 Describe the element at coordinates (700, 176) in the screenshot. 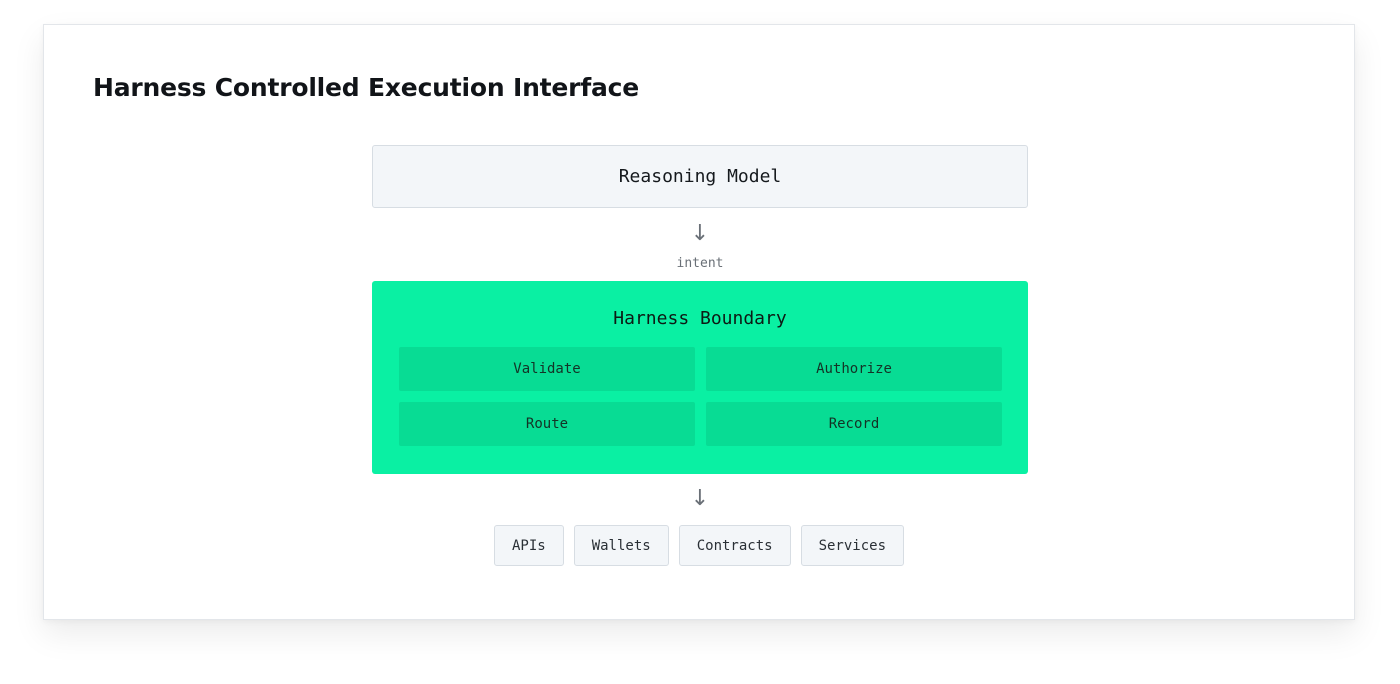

I see `reasoning-model-box: Reasoning Model` at that location.